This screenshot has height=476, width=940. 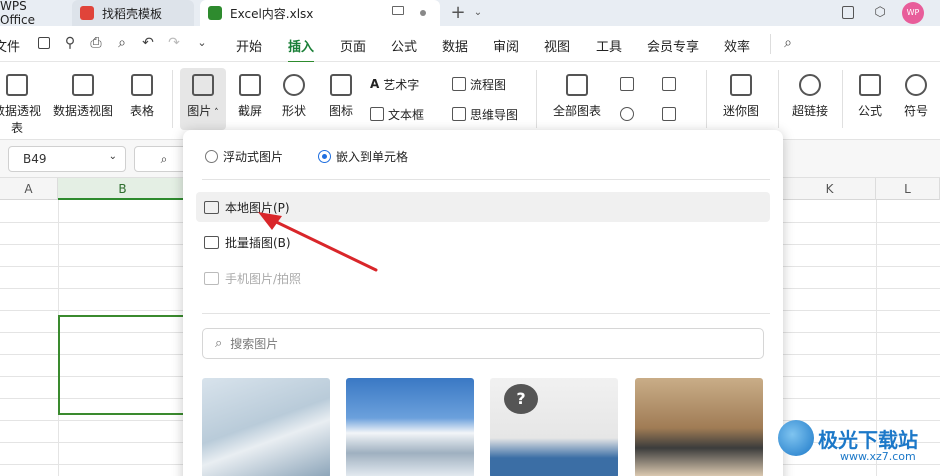 What do you see at coordinates (199, 111) in the screenshot?
I see `button-label: 图片` at bounding box center [199, 111].